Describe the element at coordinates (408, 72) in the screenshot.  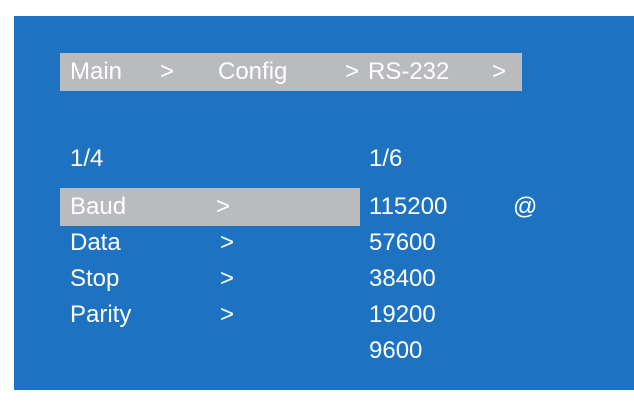
I see `breadcrumb-item-rs232: RS-232` at that location.